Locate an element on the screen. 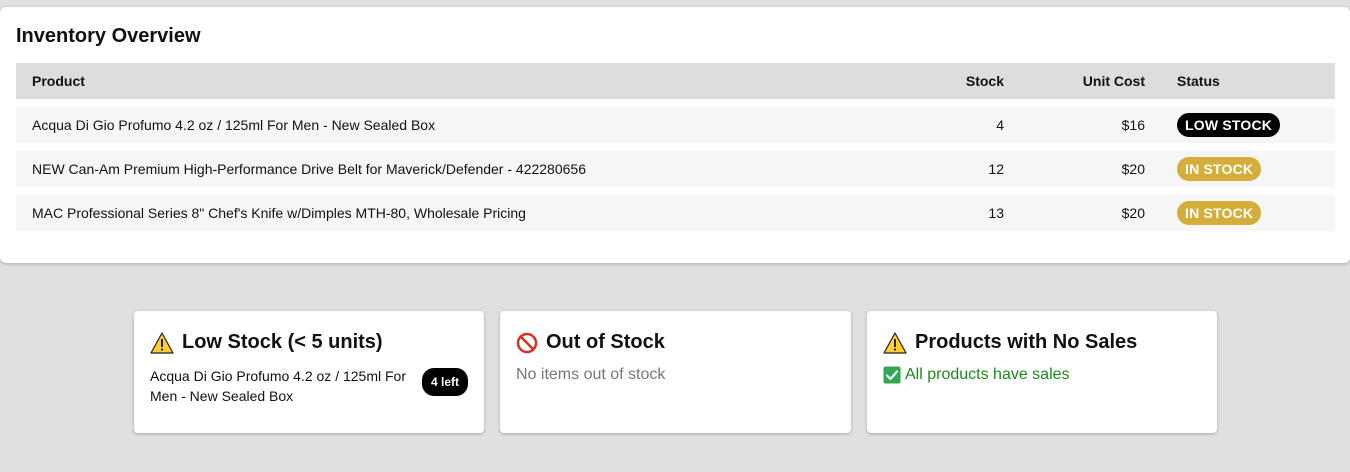 The width and height of the screenshot is (1350, 472). table-header-row: Product Stock Unit Cost Status is located at coordinates (675, 81).